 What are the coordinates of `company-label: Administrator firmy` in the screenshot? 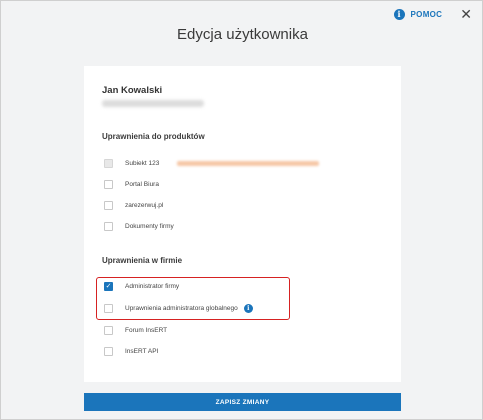 It's located at (152, 286).